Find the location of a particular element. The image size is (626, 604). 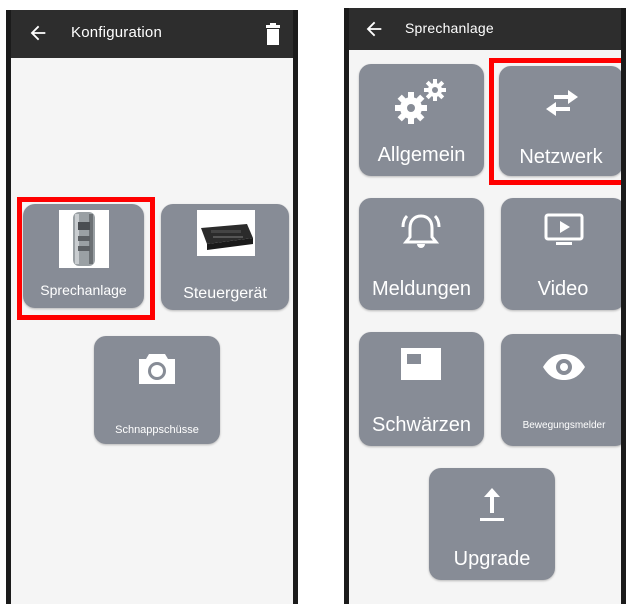

tile-label: Schnappschüsse is located at coordinates (157, 430).